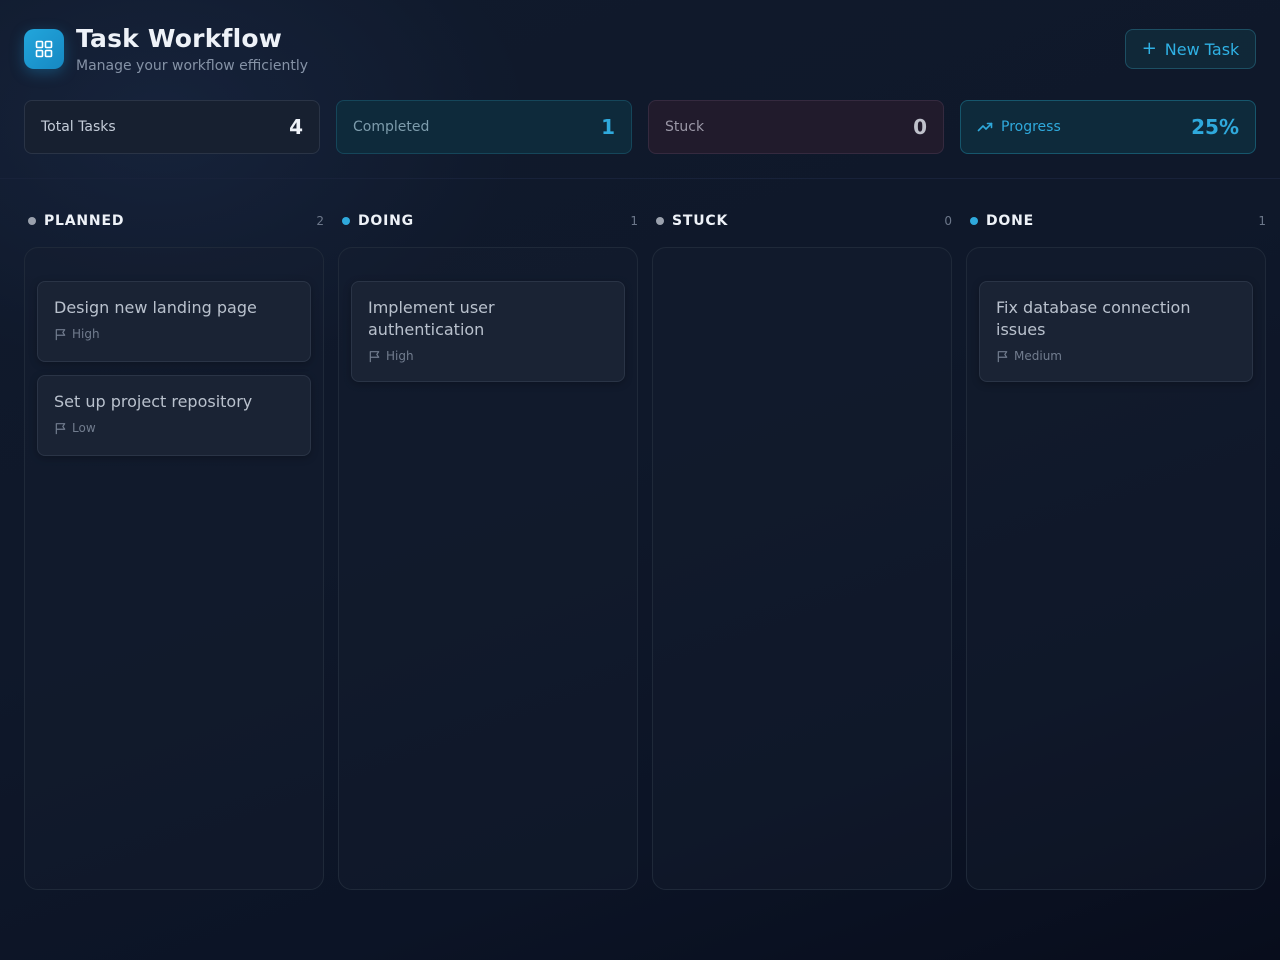 The width and height of the screenshot is (1280, 960). Describe the element at coordinates (172, 127) in the screenshot. I see `stat-total-tasks: Total Tasks 4` at that location.